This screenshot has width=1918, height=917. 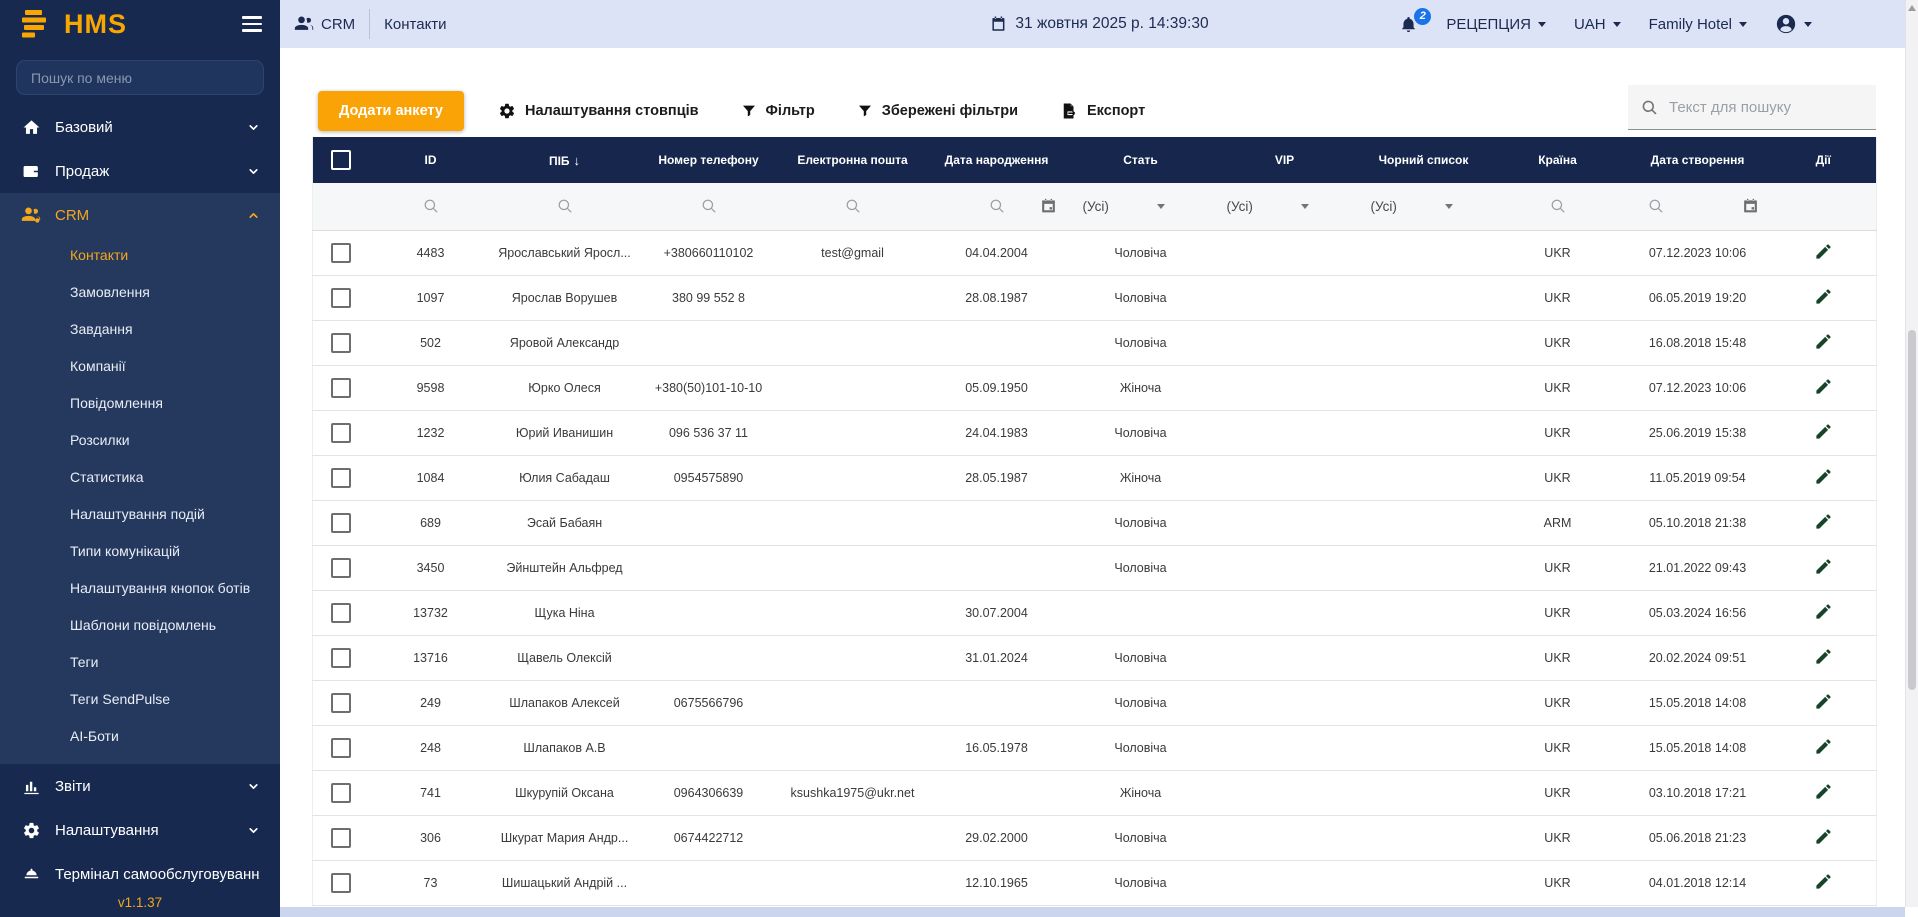 I want to click on cell-country: UKR, so click(x=1557, y=658).